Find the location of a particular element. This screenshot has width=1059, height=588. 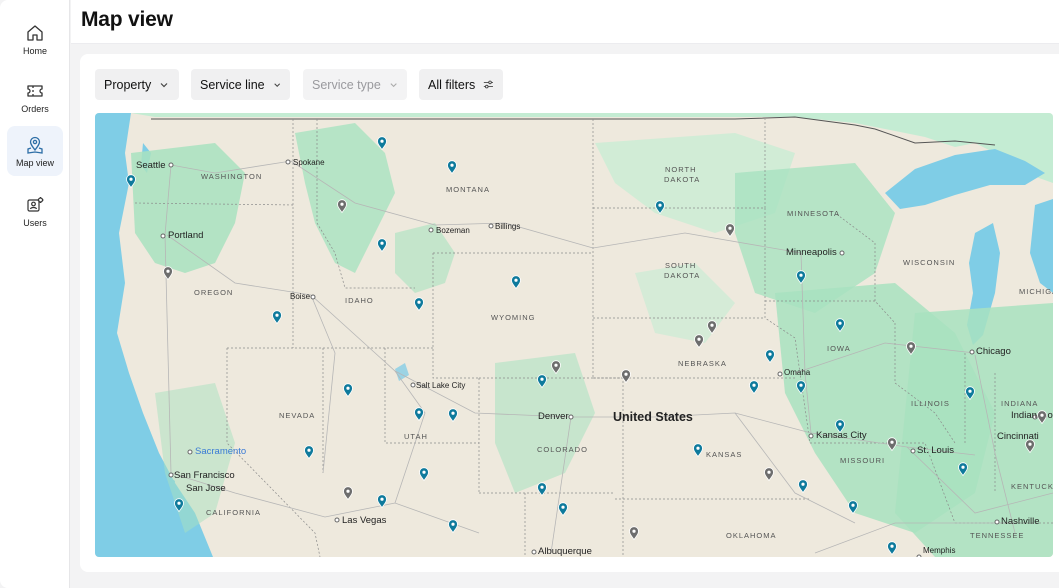

state-label-wisconsin: WISCONSIN is located at coordinates (929, 262).